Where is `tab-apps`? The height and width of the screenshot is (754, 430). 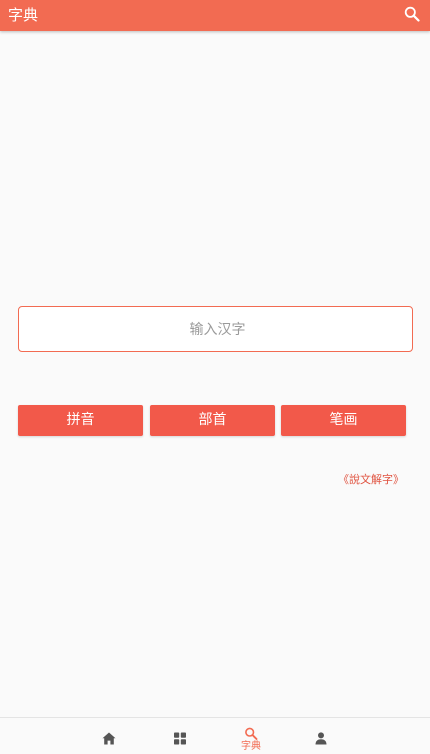
tab-apps is located at coordinates (180, 736).